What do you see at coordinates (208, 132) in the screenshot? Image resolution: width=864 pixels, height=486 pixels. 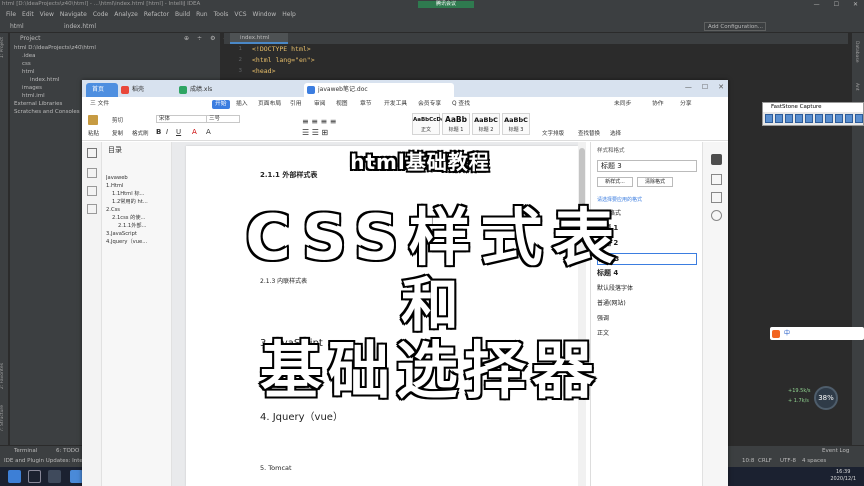 I see `highlight-button: A` at bounding box center [208, 132].